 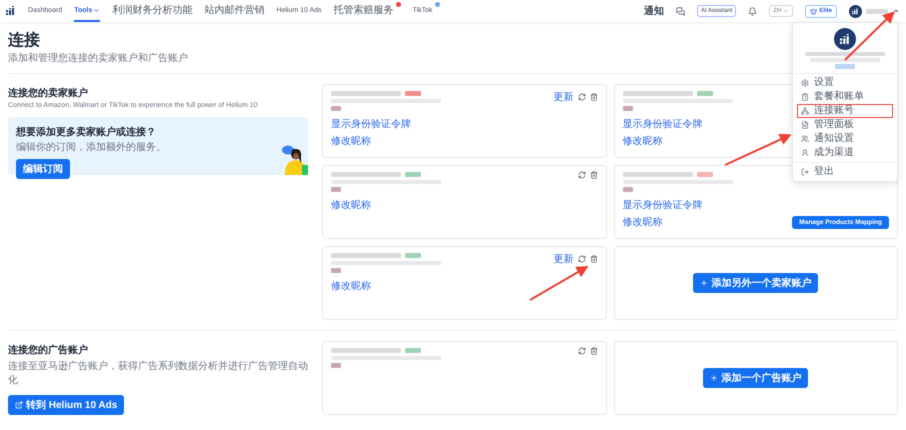 I want to click on external-link-icon, so click(x=19, y=405).